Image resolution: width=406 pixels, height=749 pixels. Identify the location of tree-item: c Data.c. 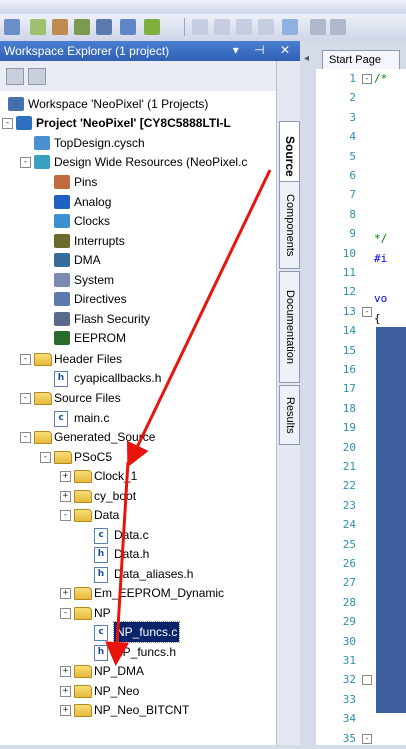
(138, 535).